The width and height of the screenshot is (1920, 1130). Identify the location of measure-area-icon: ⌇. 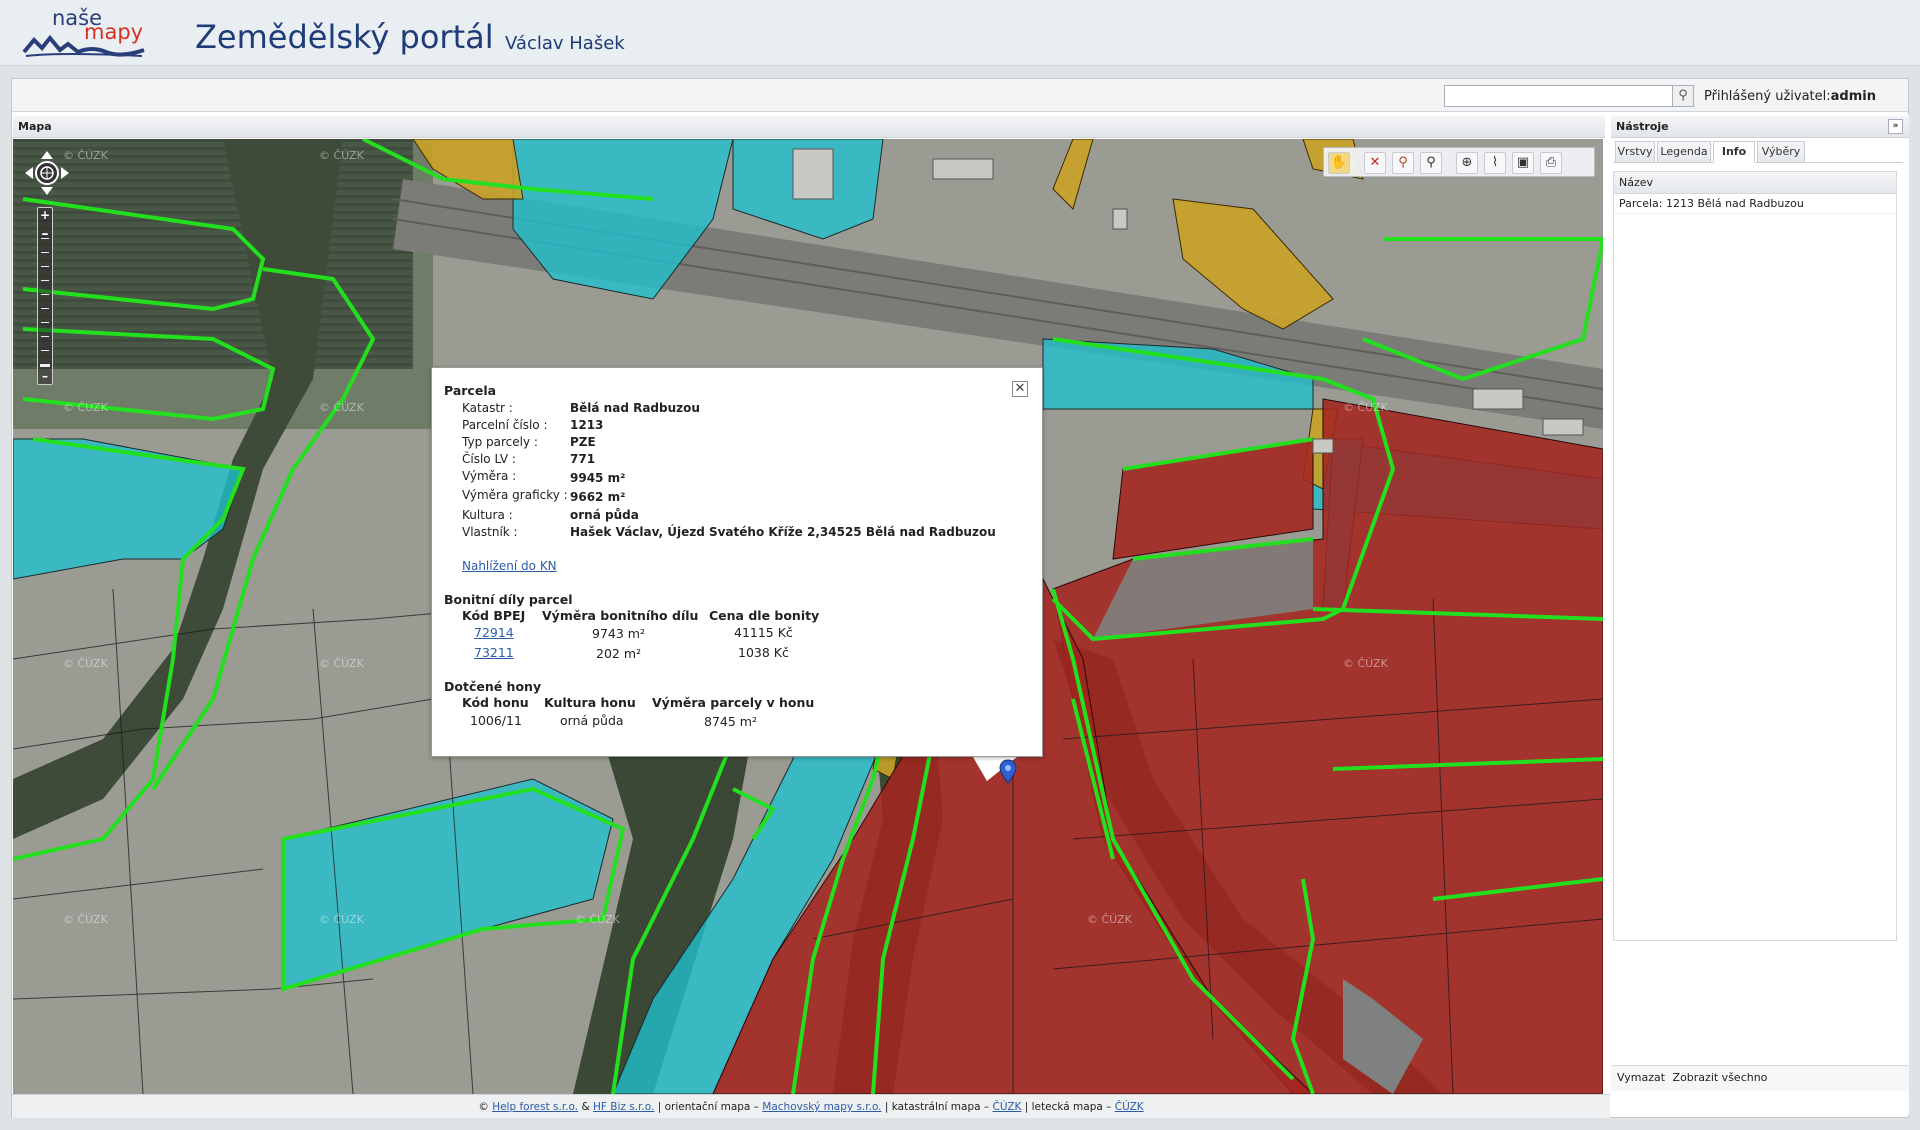
(1495, 163).